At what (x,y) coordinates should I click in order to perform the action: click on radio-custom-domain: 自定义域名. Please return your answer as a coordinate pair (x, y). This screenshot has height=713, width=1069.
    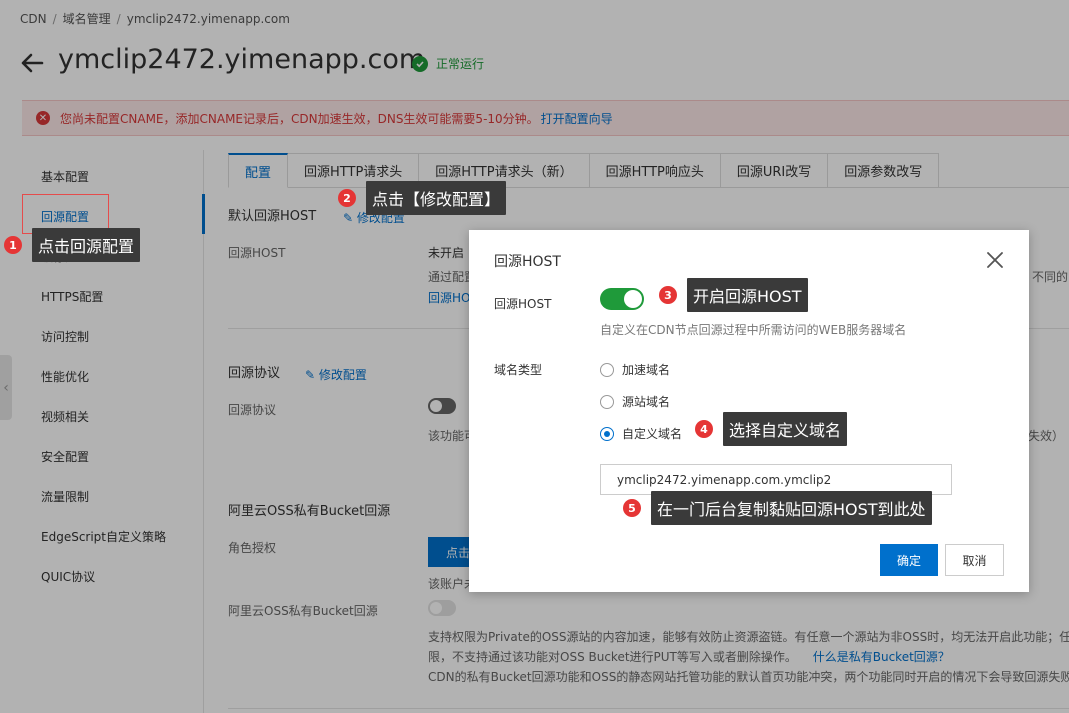
    Looking at the image, I should click on (641, 433).